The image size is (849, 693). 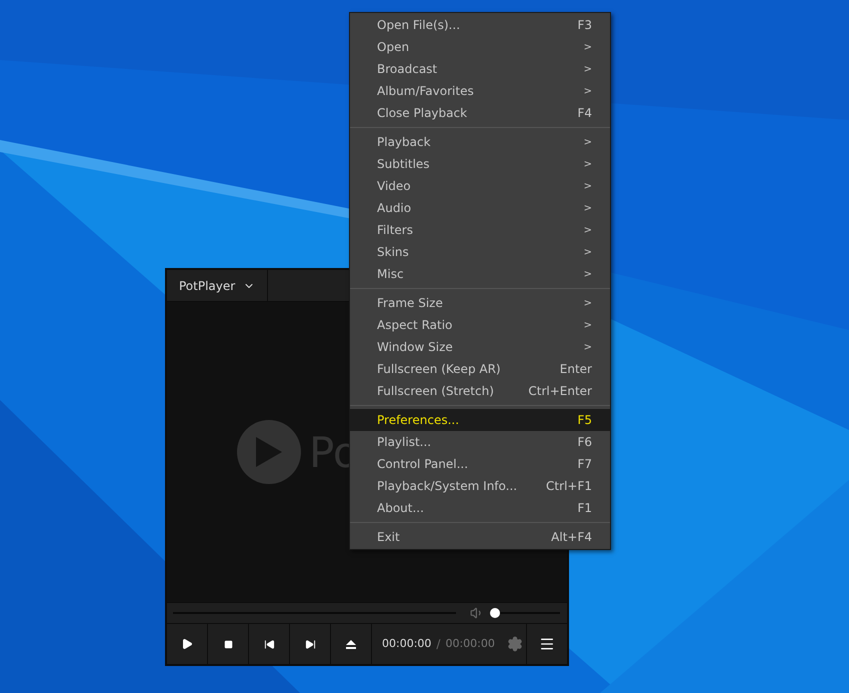 What do you see at coordinates (480, 486) in the screenshot?
I see `menu-item: Playback/System Info... Ctrl+F1` at bounding box center [480, 486].